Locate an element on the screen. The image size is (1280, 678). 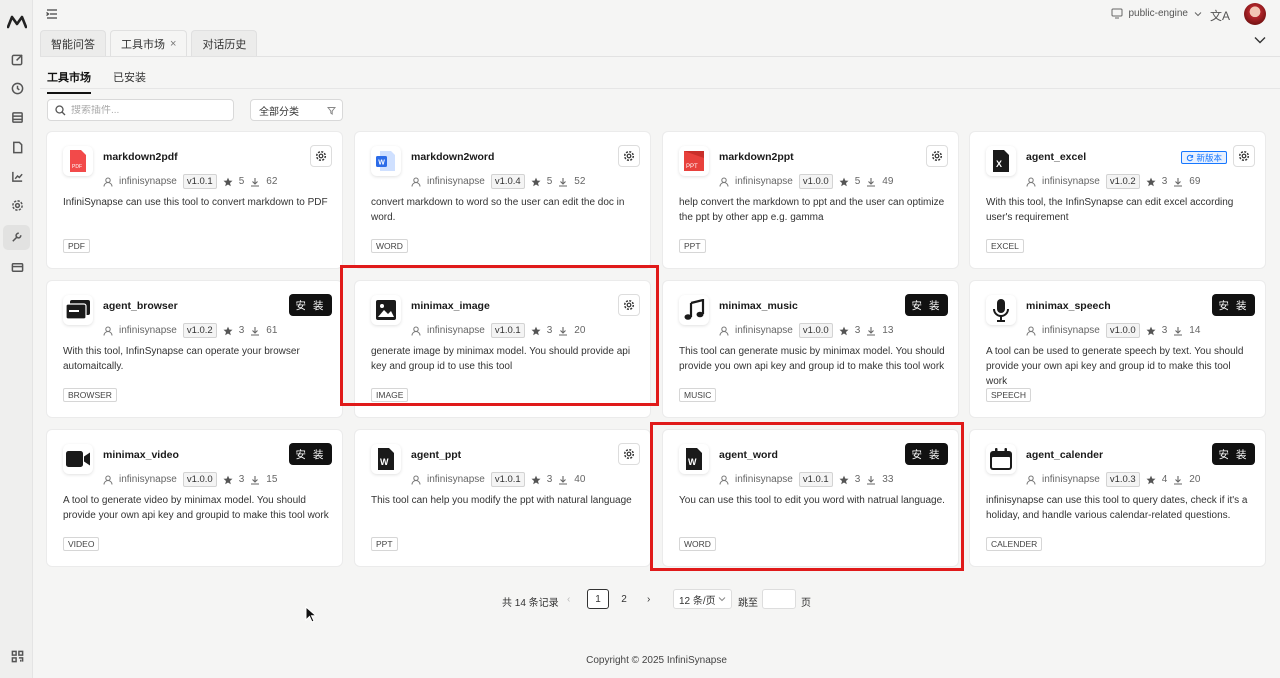
svg-text: X is located at coordinates (999, 164).